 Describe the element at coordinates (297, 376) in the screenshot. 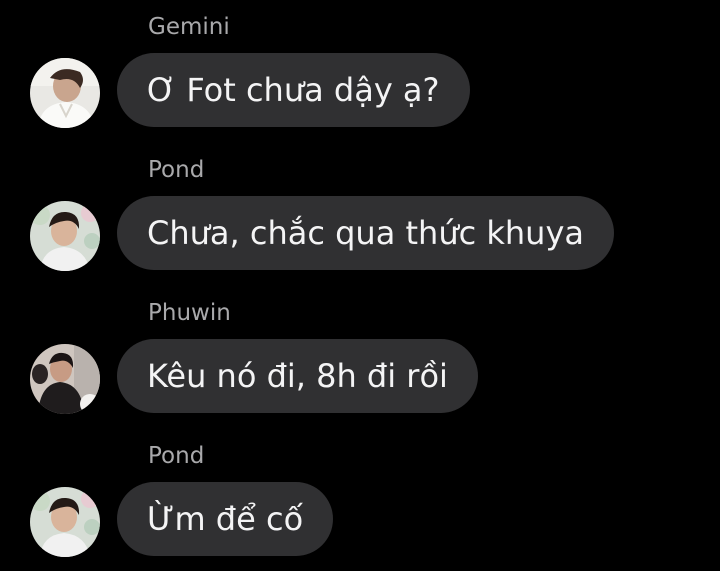

I see `message-bubble: Kêu nó đi, 8h đi rồi` at that location.